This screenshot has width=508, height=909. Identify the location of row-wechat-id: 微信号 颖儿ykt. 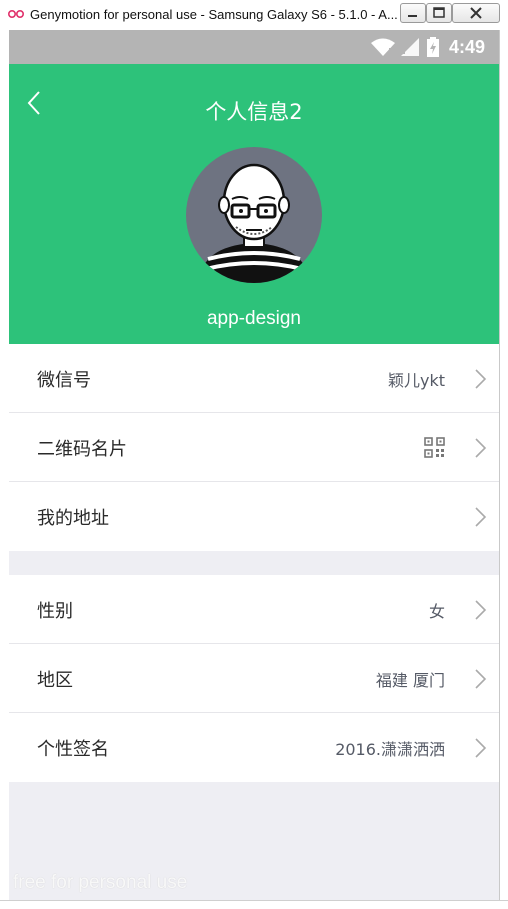
(254, 378).